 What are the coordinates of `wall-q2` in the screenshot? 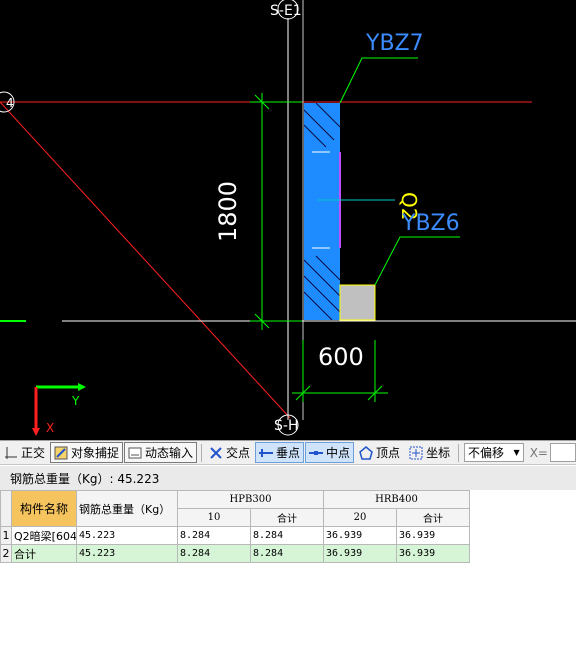 It's located at (322, 211).